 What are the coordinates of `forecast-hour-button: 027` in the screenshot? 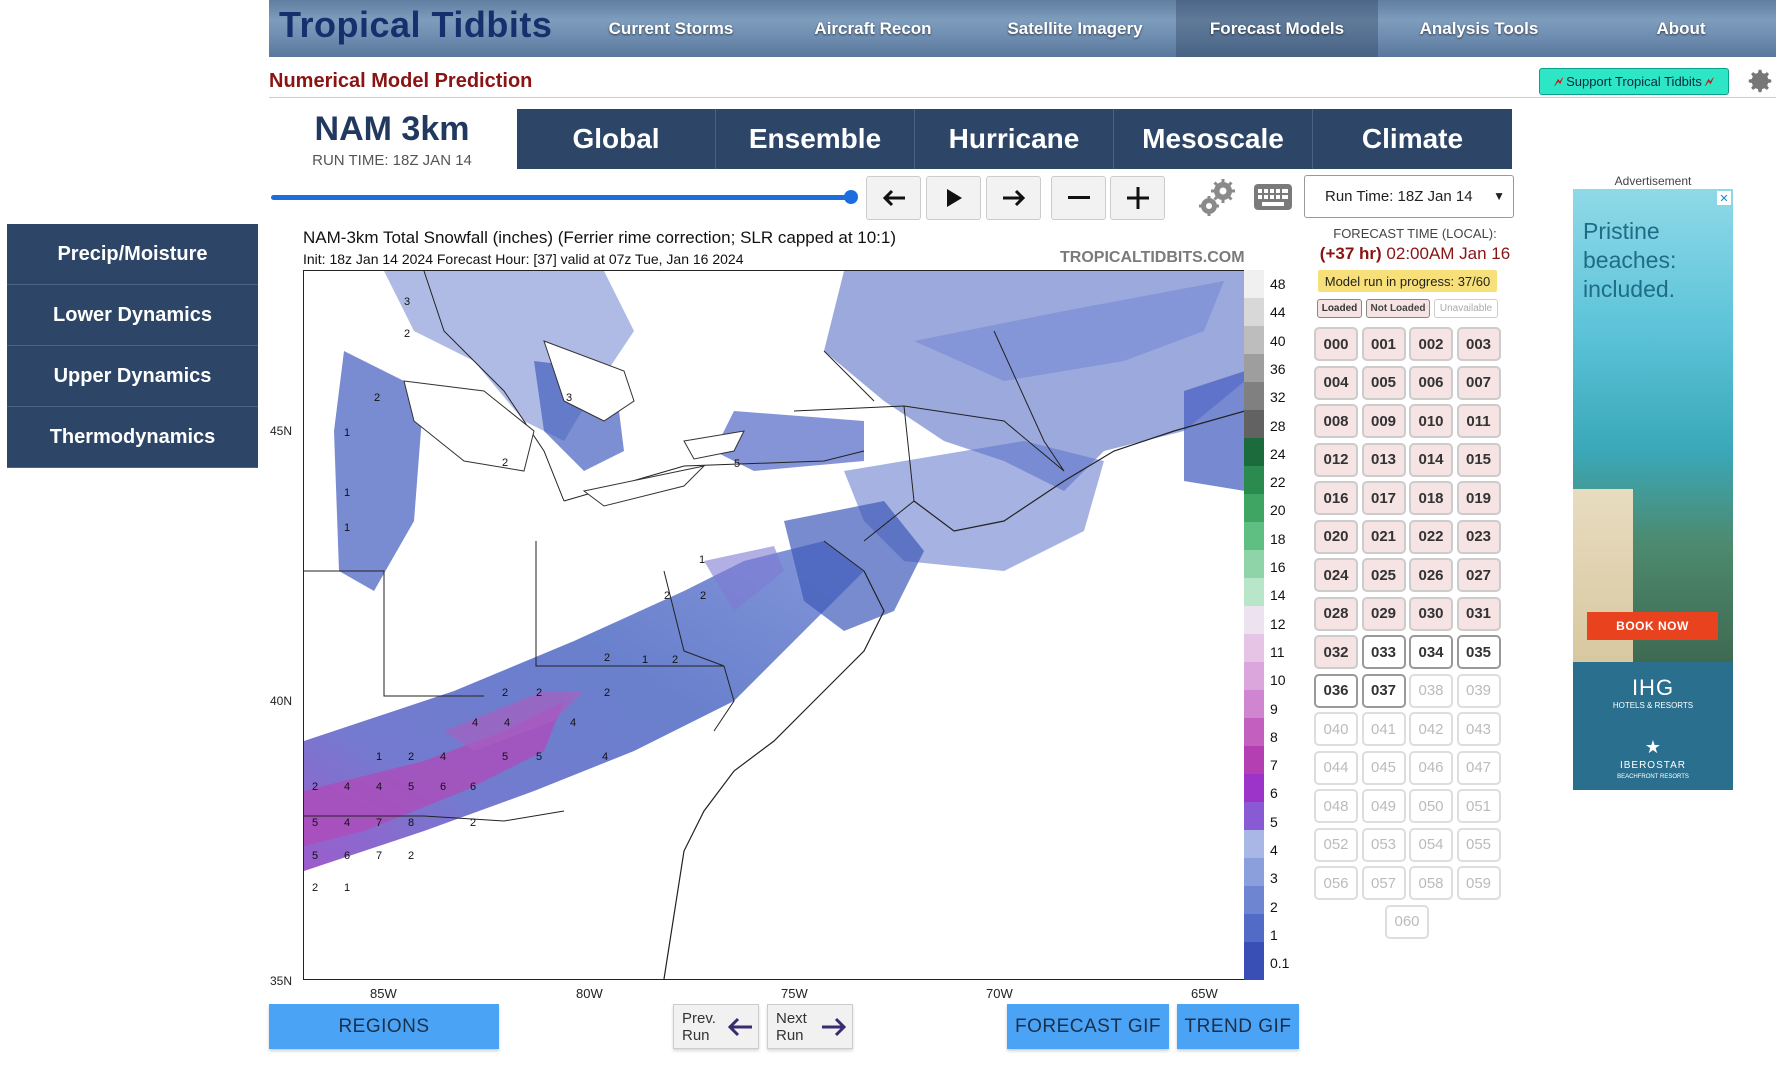 It's located at (1478, 575).